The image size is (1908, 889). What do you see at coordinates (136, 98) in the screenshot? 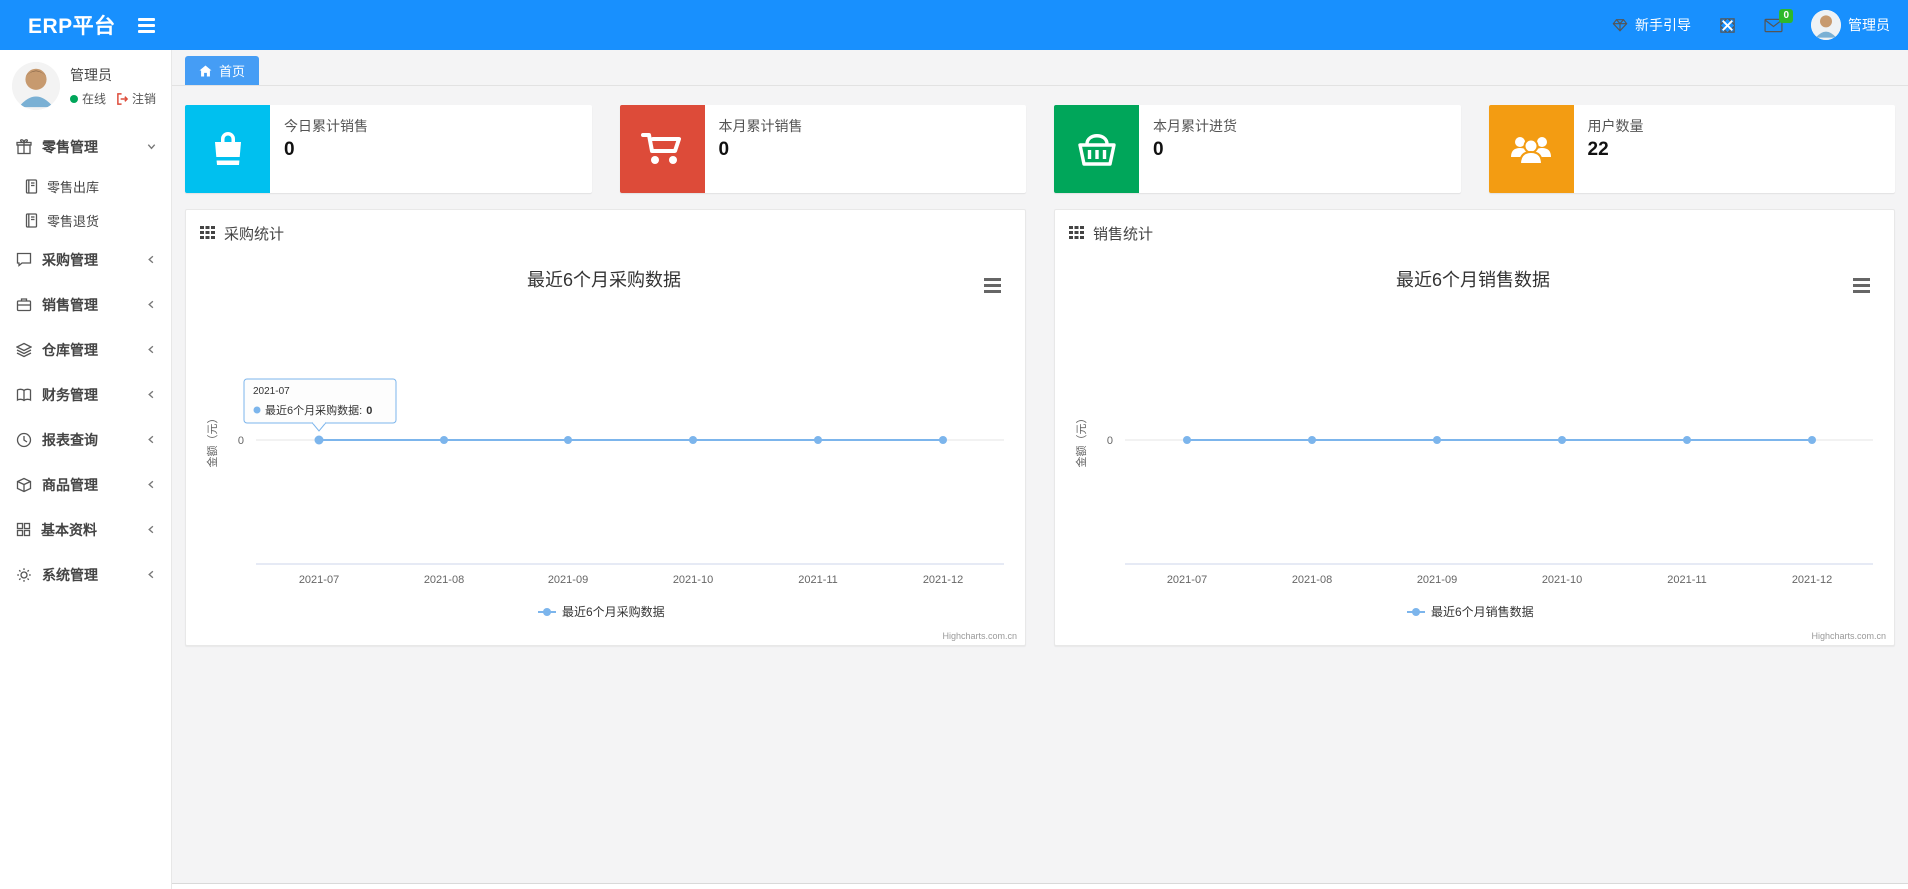
I see `logout-button: 注销` at bounding box center [136, 98].